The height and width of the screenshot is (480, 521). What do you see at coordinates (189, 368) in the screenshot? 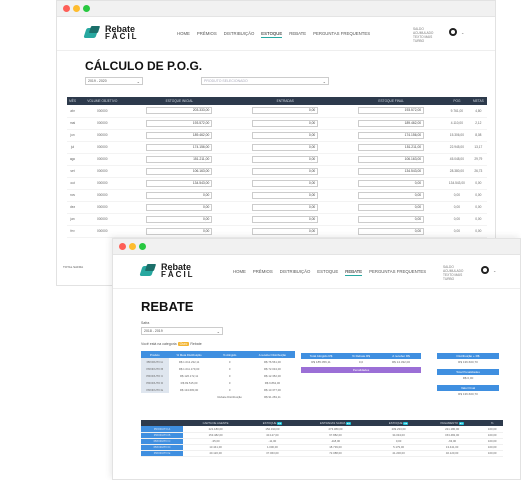
I see `cell: R$ 1.011.179,00` at bounding box center [189, 368].